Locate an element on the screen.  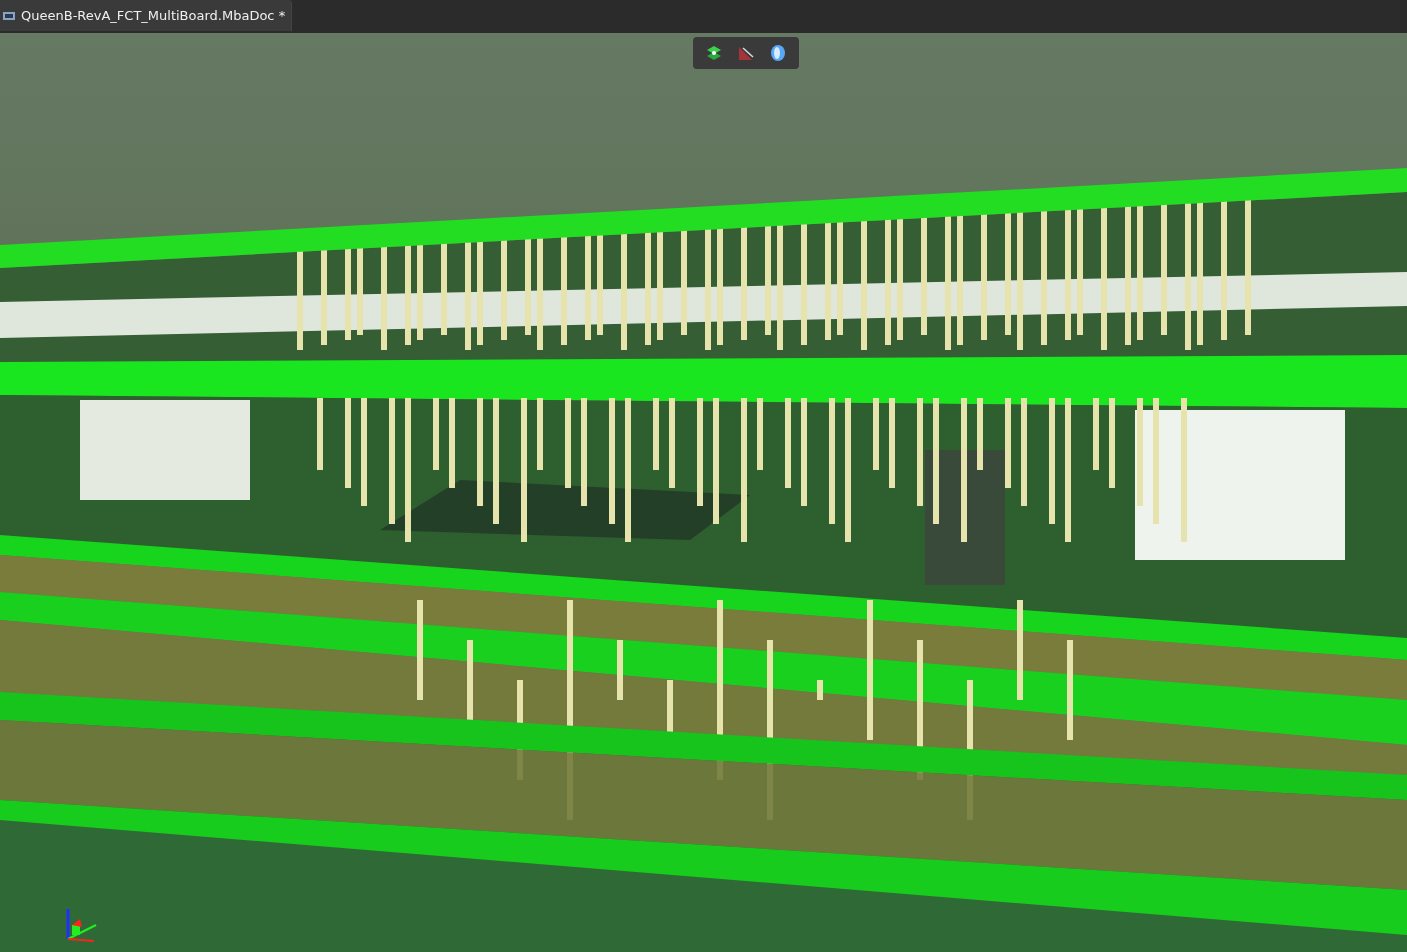
document-tab: QueenB-RevA_FCT_MultiBoard.MbaDoc * is located at coordinates (146, 15).